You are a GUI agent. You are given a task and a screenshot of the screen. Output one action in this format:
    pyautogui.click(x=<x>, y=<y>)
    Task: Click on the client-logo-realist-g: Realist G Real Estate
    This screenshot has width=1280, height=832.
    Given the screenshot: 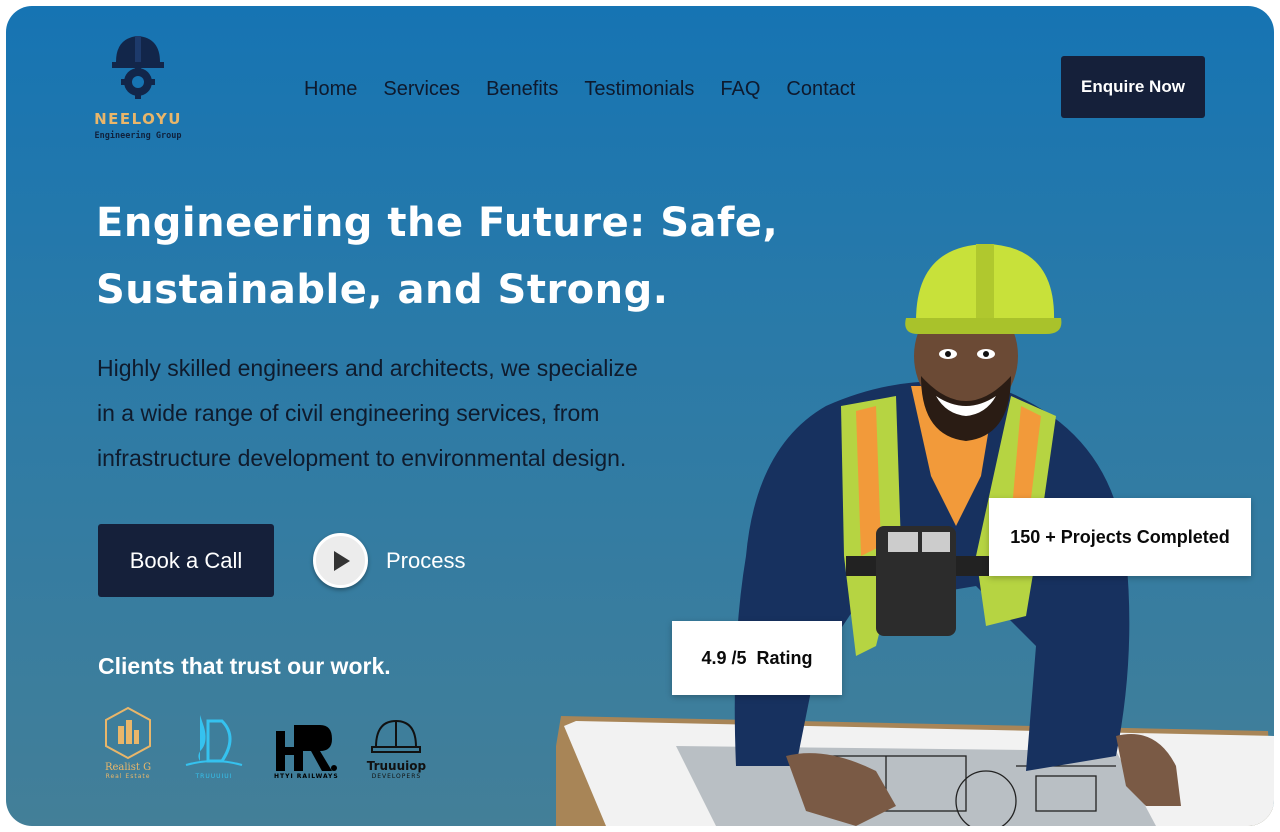 What is the action you would take?
    pyautogui.click(x=128, y=743)
    